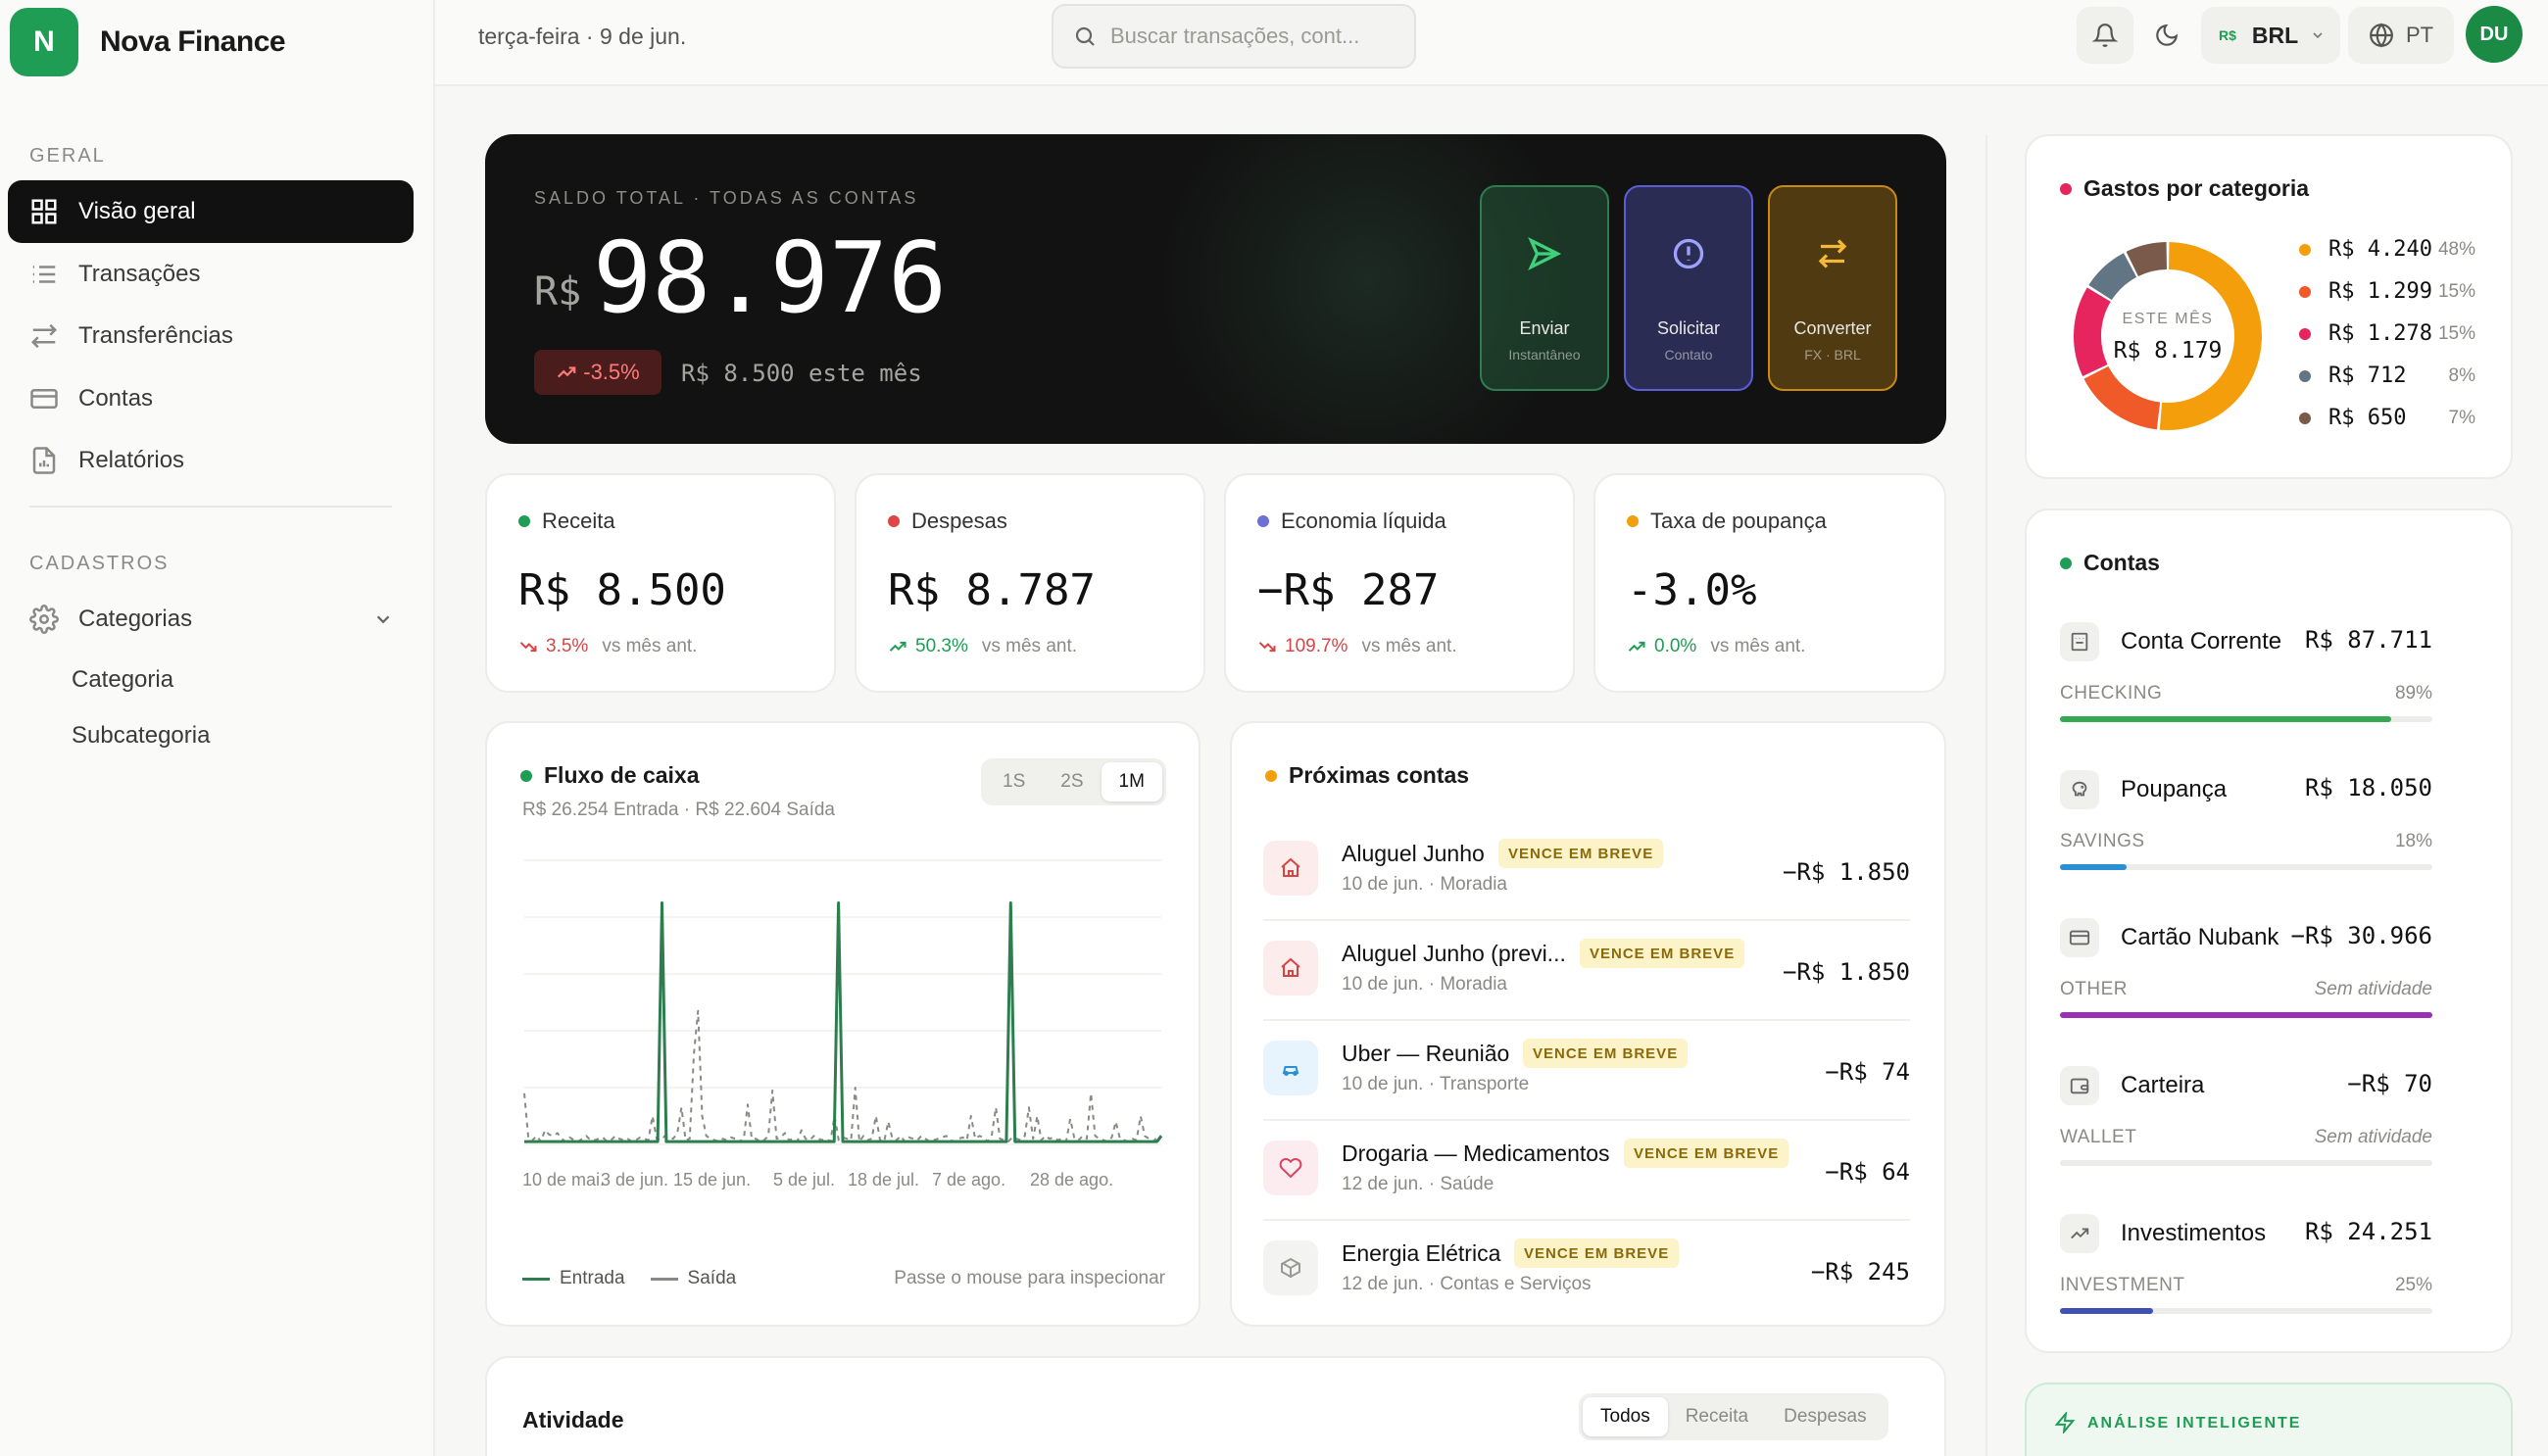  What do you see at coordinates (135, 619) in the screenshot?
I see `sidebar-item-label: Categorias` at bounding box center [135, 619].